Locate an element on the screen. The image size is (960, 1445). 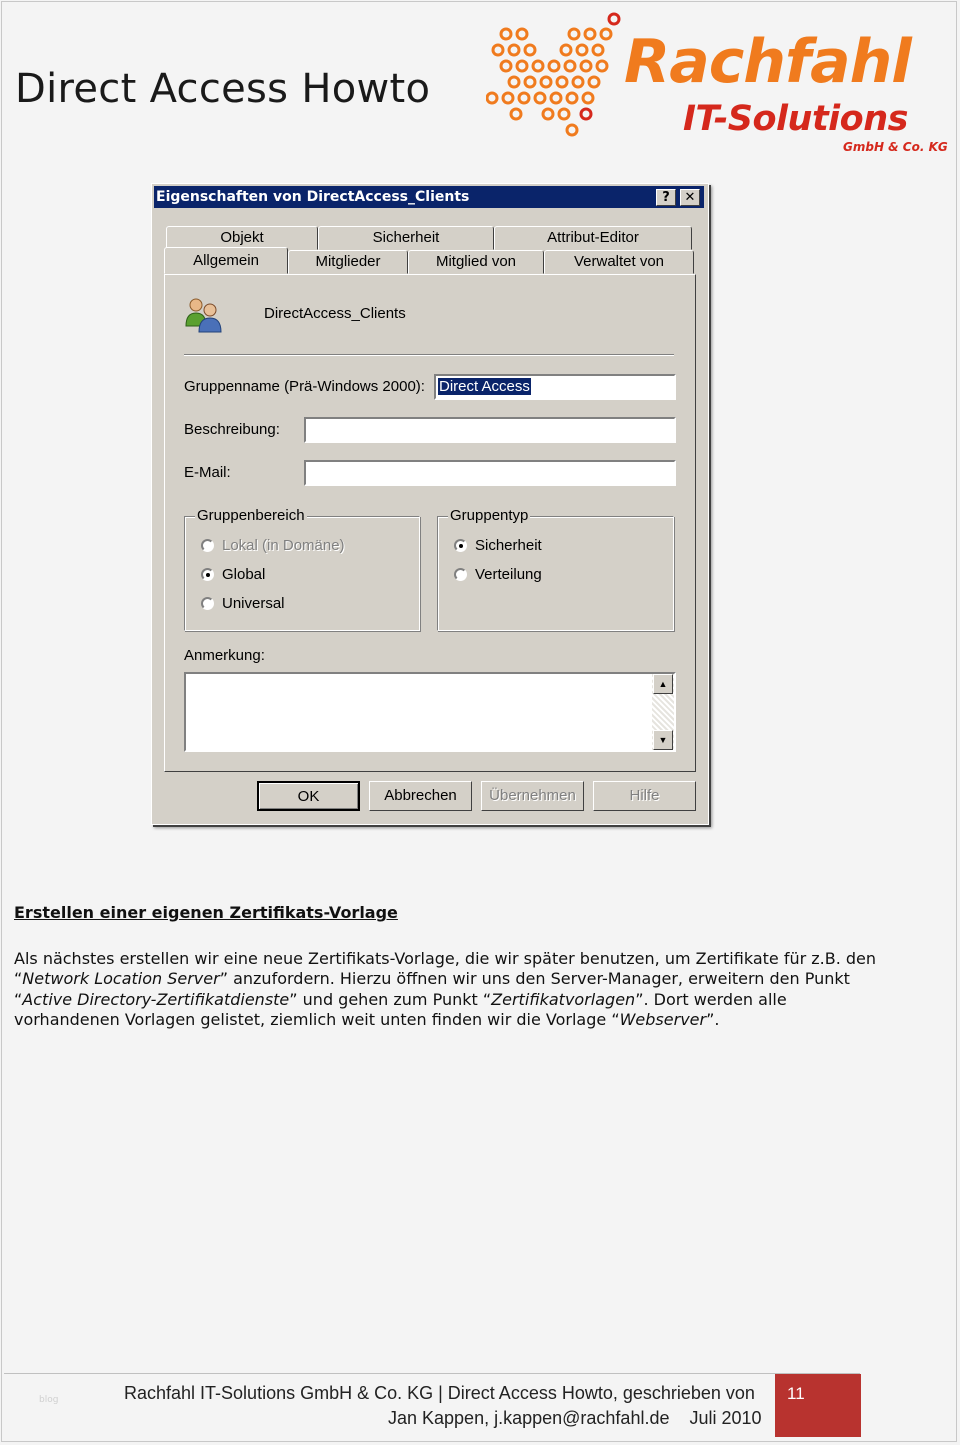
dialog-title: Eigenschaften von DirectAccess_Clients is located at coordinates (313, 197).